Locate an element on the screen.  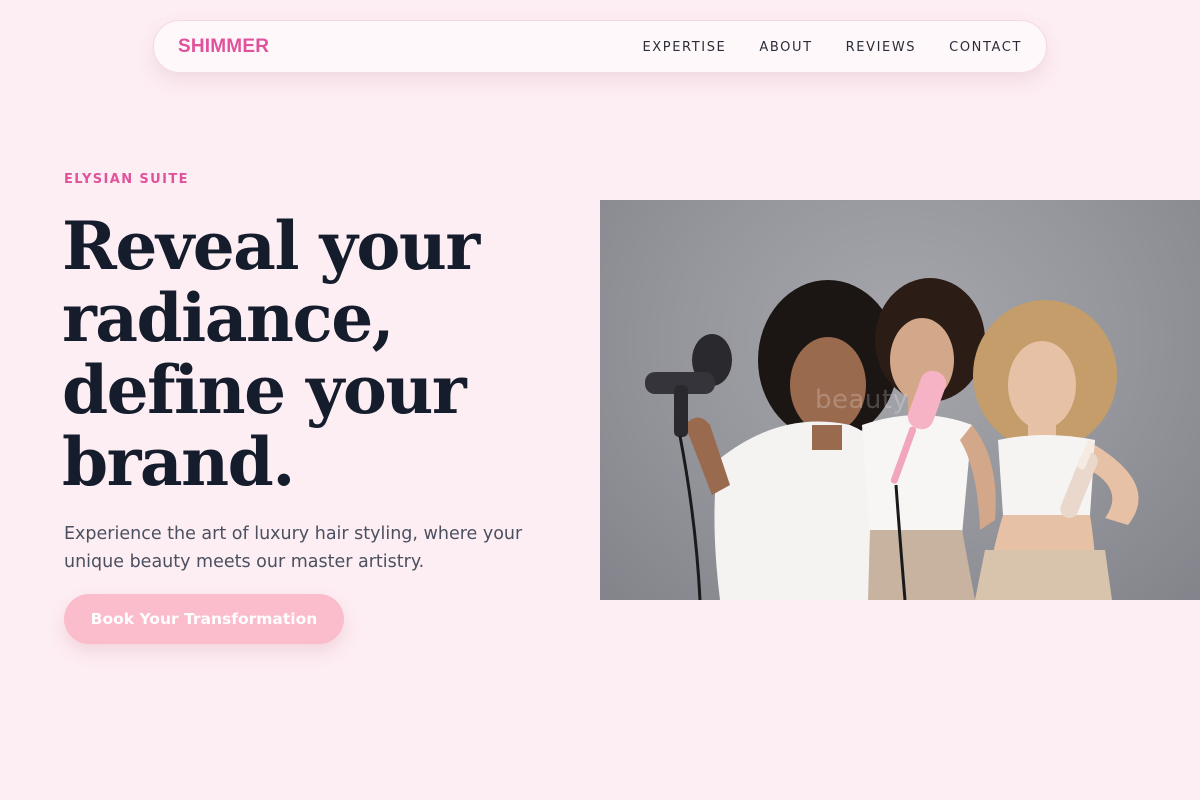
brand-logo: SHIMMER is located at coordinates (223, 47).